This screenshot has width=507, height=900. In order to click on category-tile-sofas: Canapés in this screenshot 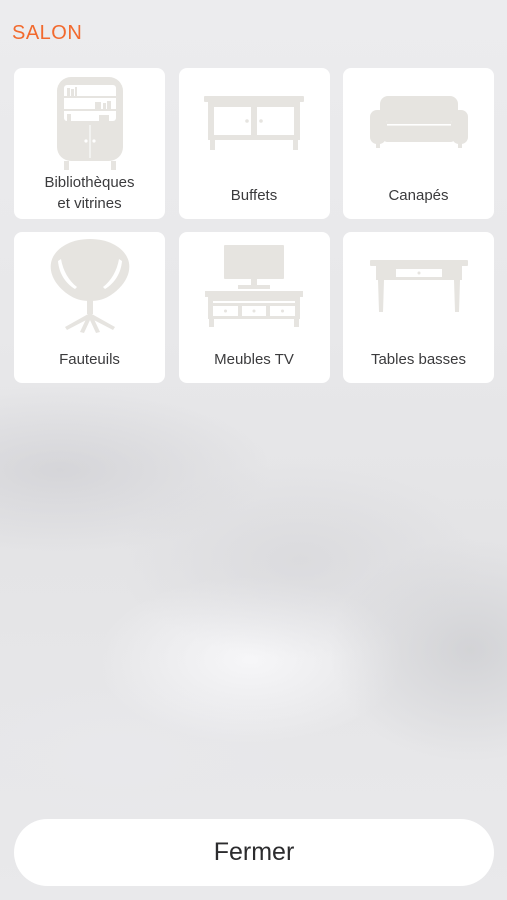, I will do `click(418, 143)`.